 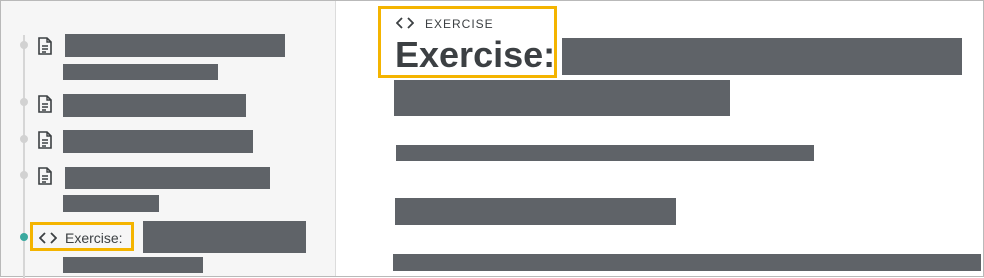 I want to click on content-type-label: EXERCISE, so click(x=459, y=24).